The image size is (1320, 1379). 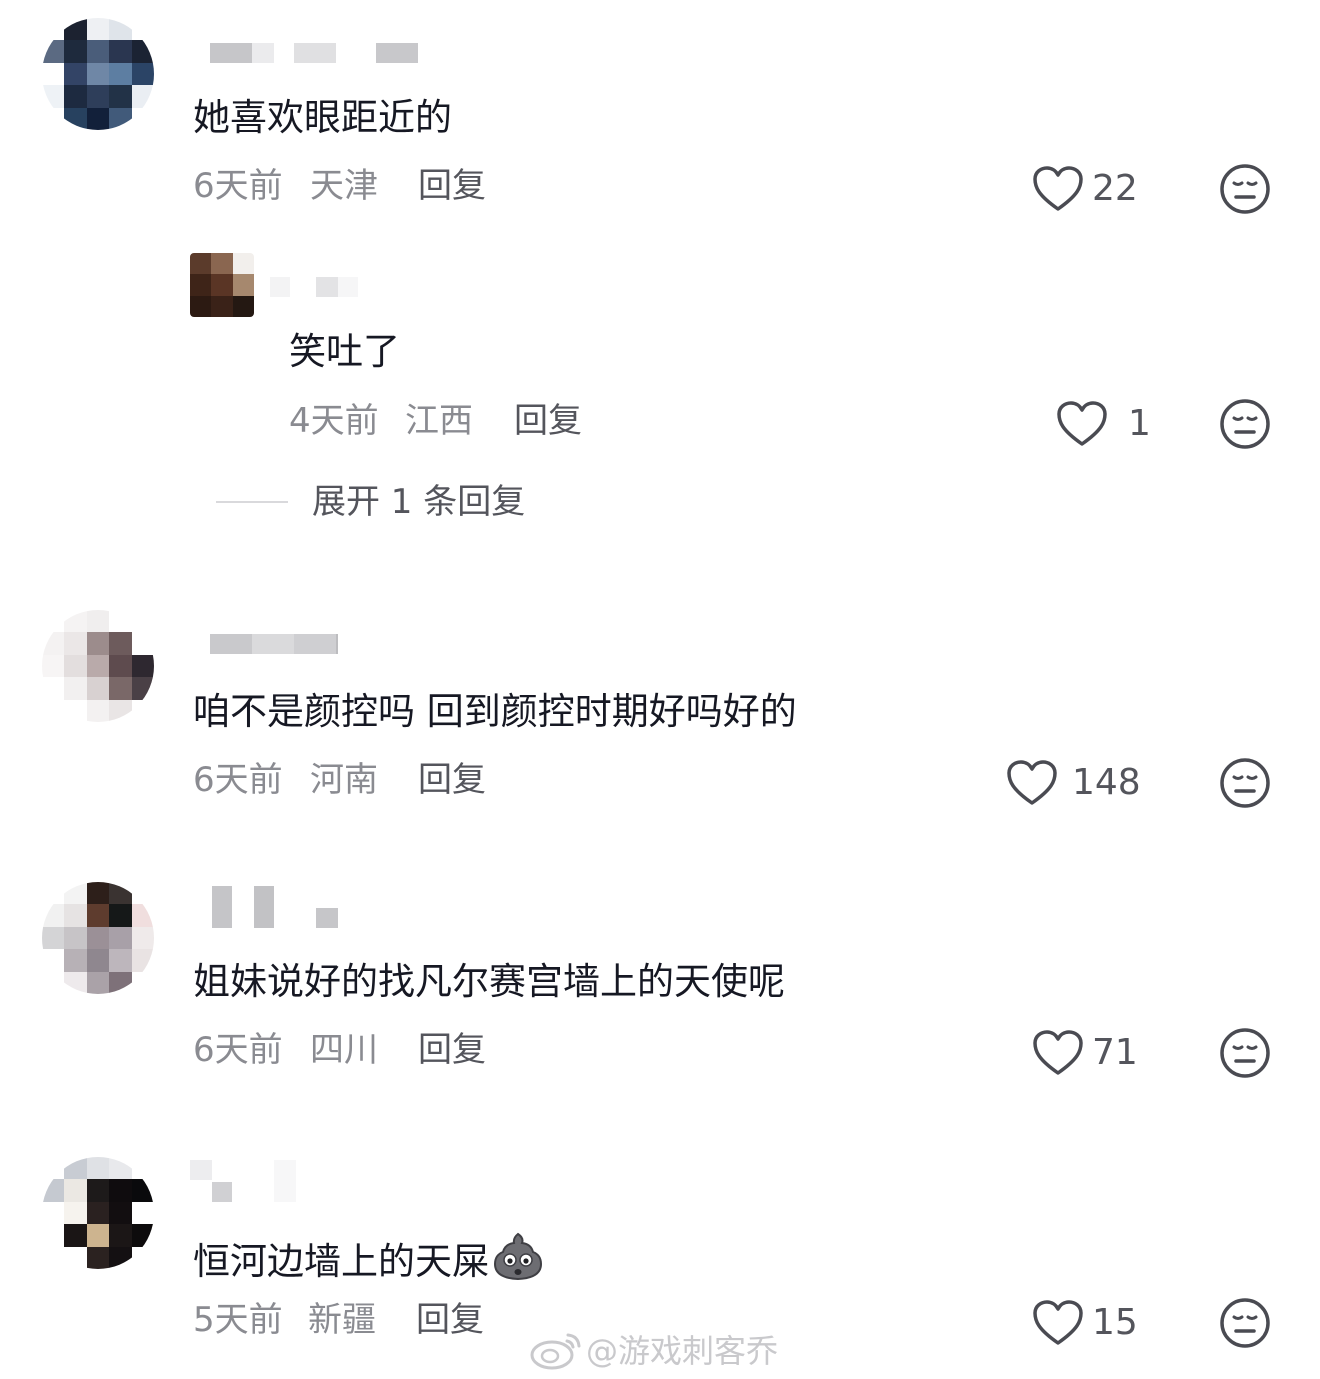 I want to click on like-button: 1, so click(x=1103, y=424).